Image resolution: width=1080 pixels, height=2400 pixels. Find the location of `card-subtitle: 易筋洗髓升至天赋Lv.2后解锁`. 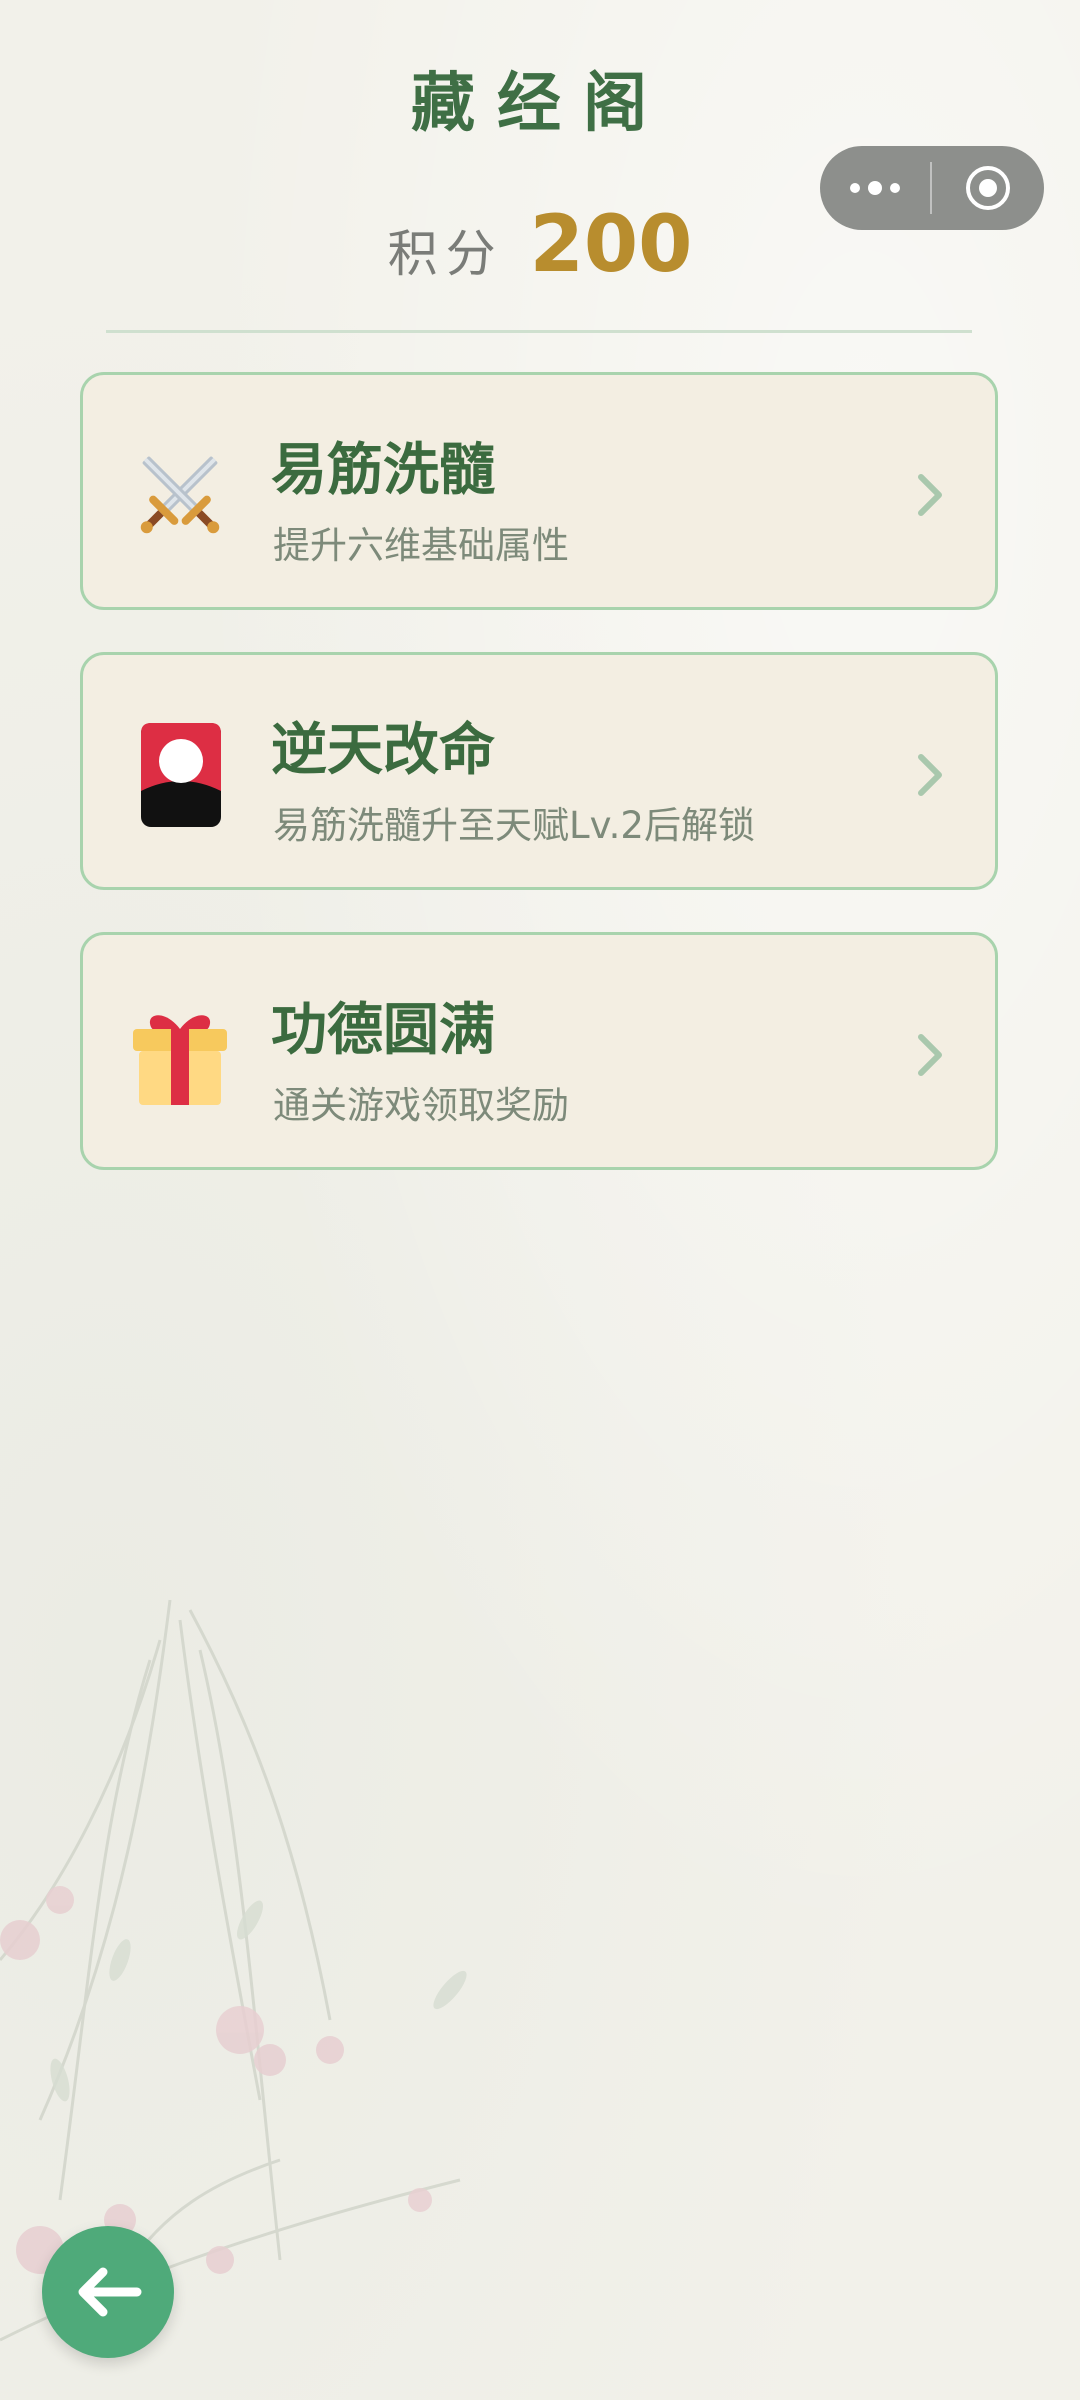

card-subtitle: 易筋洗髓升至天赋Lv.2后解锁 is located at coordinates (514, 825).